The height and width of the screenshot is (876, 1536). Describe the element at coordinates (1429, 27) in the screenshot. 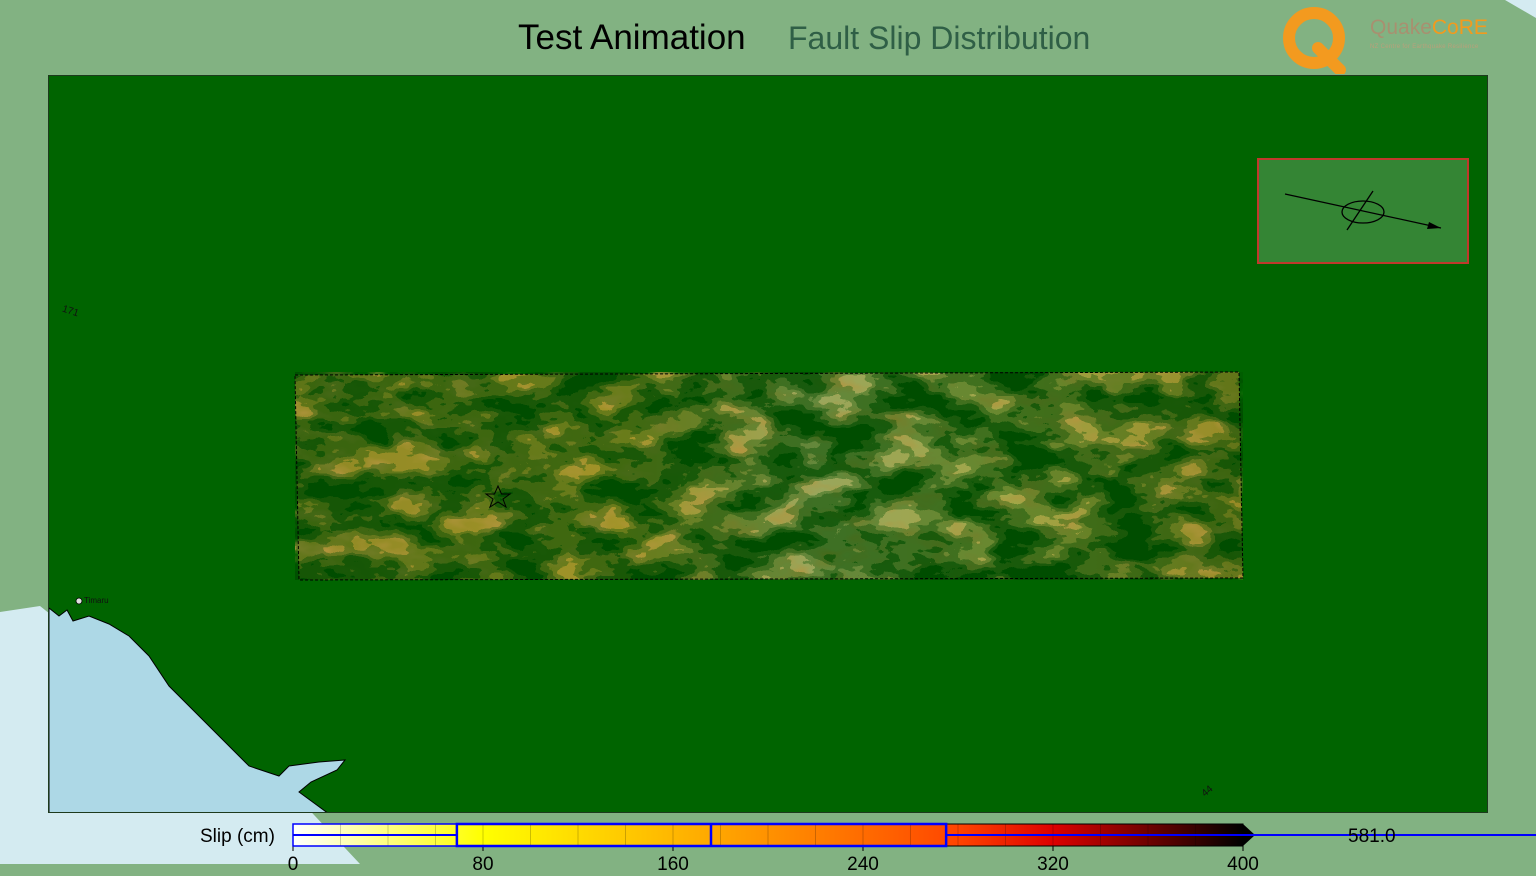

I see `logo-wordmark: QuakeCoRE` at that location.